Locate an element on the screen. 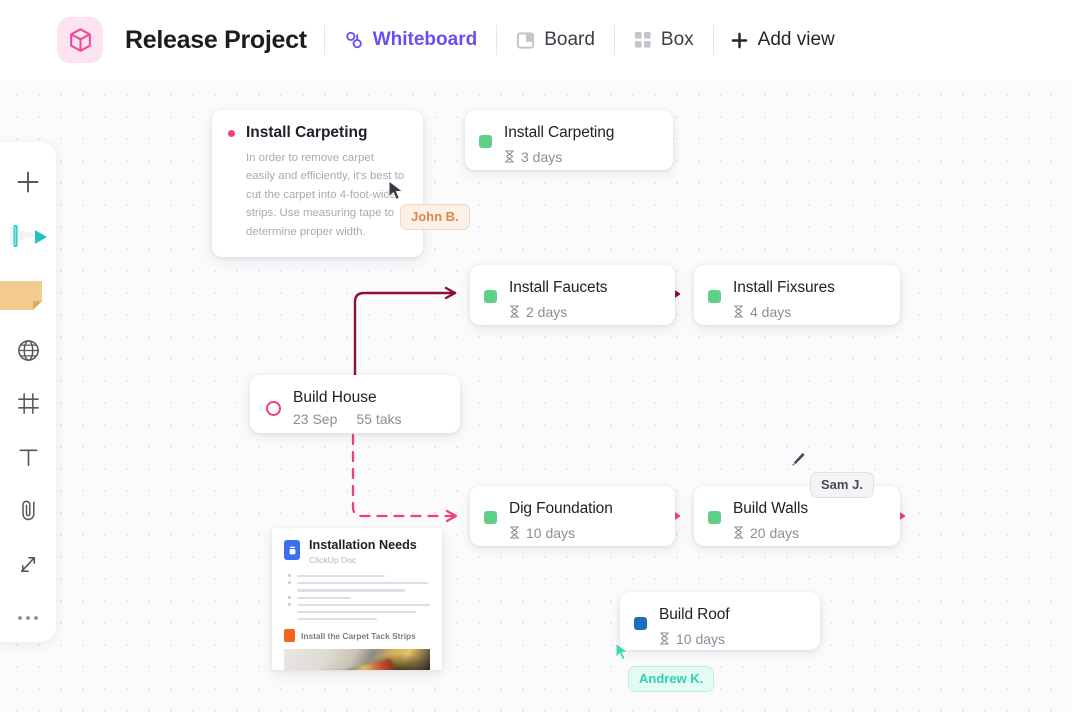 This screenshot has width=1072, height=712. tab-whiteboard: Whiteboard is located at coordinates (411, 40).